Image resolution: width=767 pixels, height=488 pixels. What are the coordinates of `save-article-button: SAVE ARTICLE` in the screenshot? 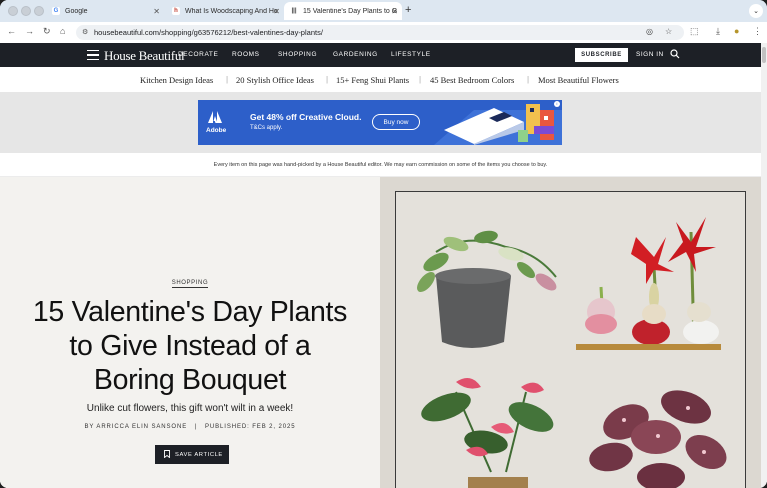 It's located at (192, 454).